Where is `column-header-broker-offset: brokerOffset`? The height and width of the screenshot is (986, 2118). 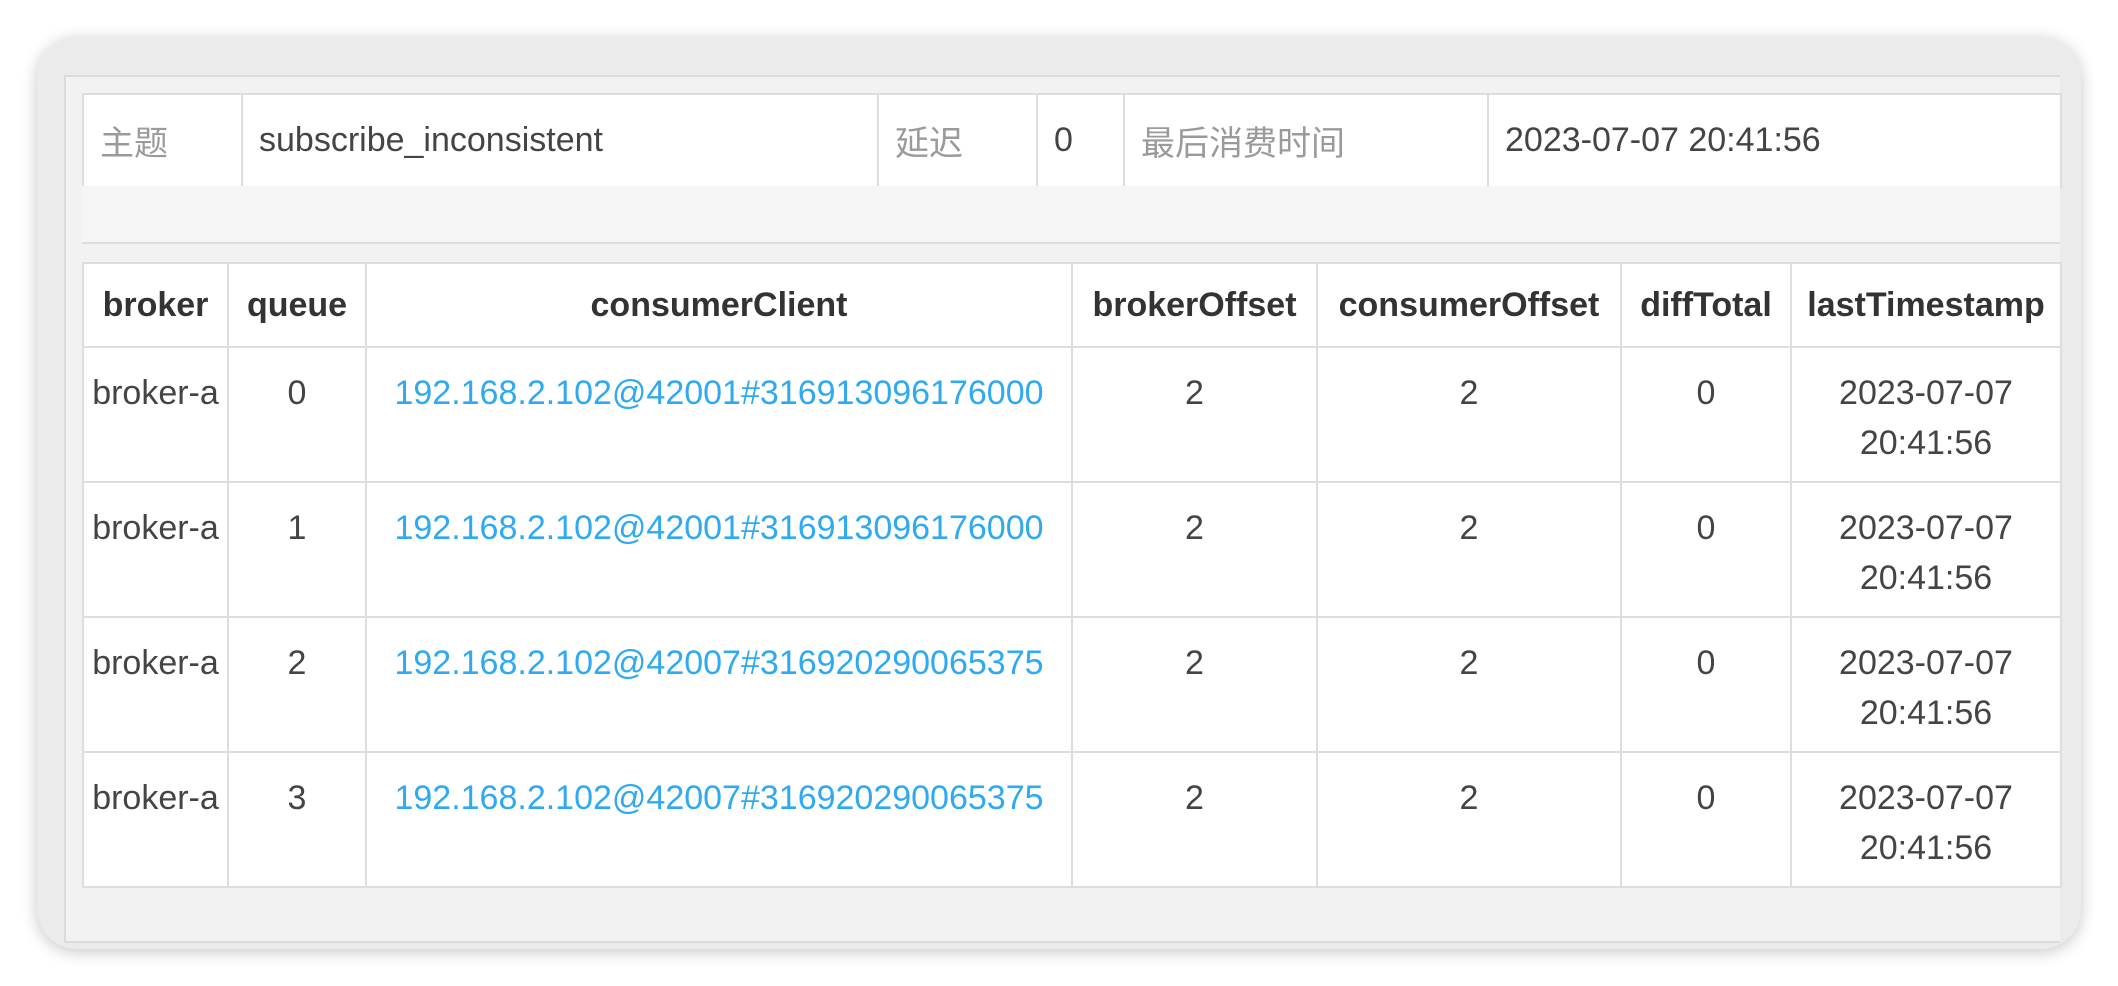
column-header-broker-offset: brokerOffset is located at coordinates (1194, 305).